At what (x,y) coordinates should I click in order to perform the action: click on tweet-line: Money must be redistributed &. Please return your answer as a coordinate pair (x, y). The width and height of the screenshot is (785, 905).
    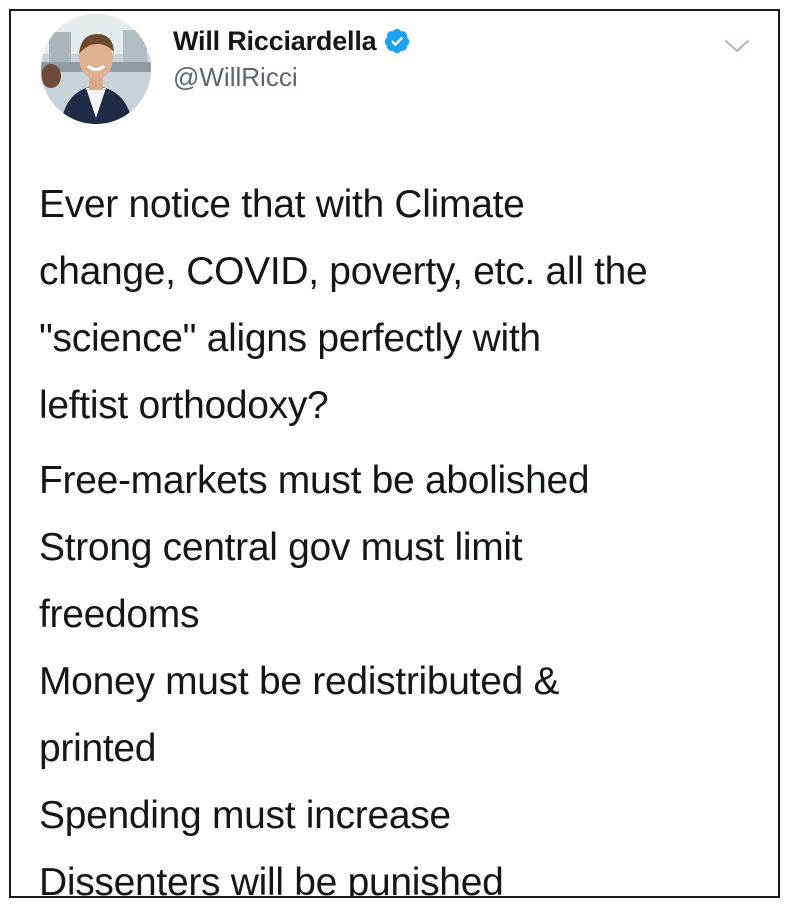
    Looking at the image, I should click on (299, 681).